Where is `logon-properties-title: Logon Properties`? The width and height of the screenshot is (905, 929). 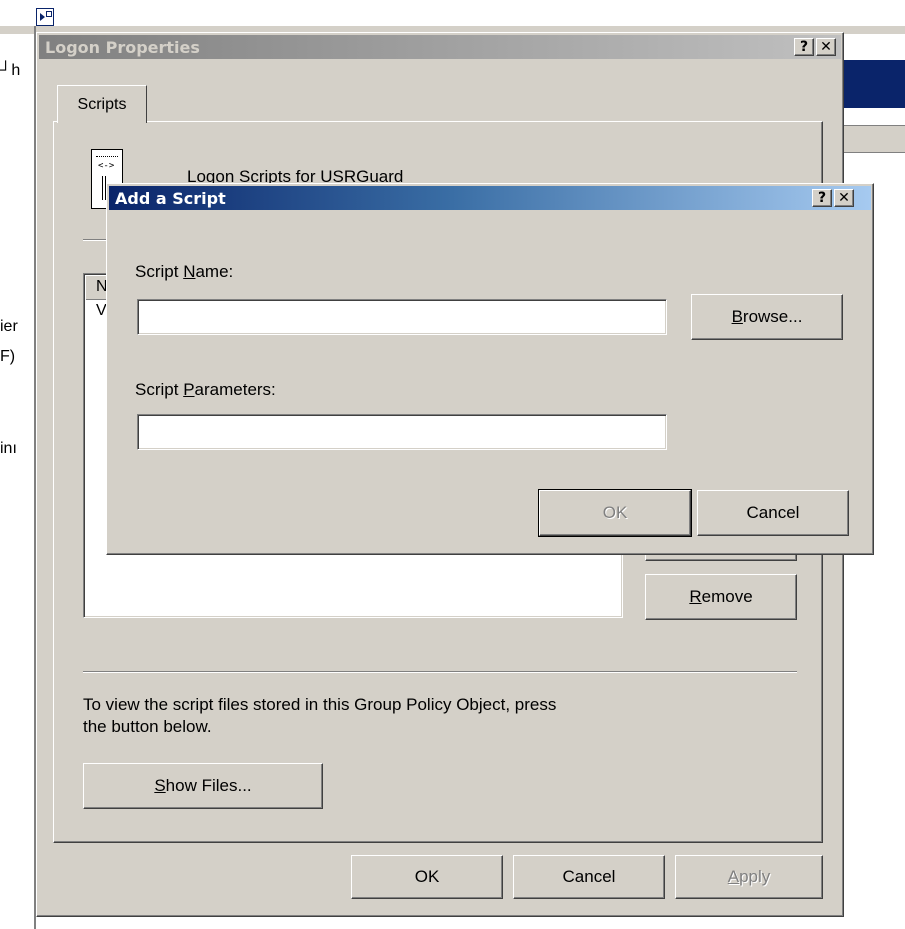
logon-properties-title: Logon Properties is located at coordinates (122, 47).